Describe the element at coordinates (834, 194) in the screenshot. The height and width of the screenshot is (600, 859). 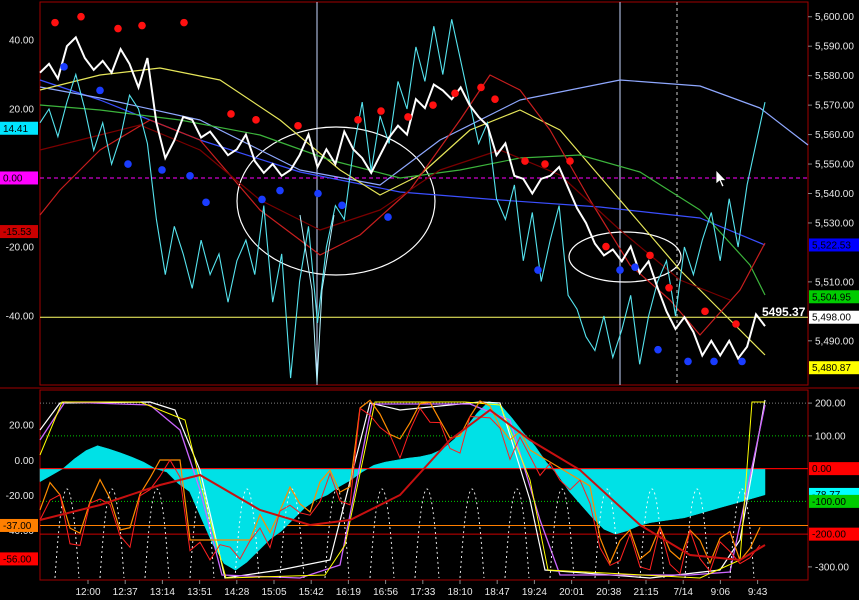
I see `right-axis-tick-label: 5,540.00` at that location.